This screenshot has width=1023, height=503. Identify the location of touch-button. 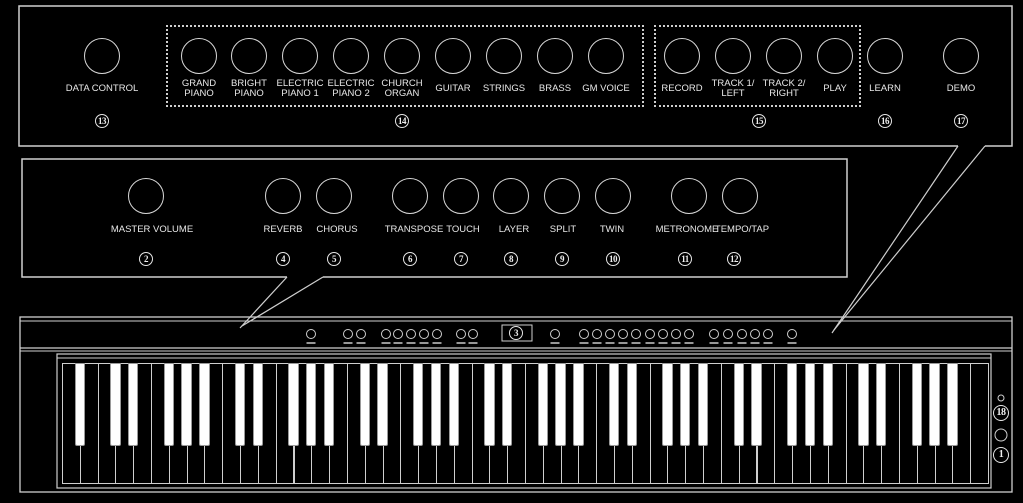
(461, 196).